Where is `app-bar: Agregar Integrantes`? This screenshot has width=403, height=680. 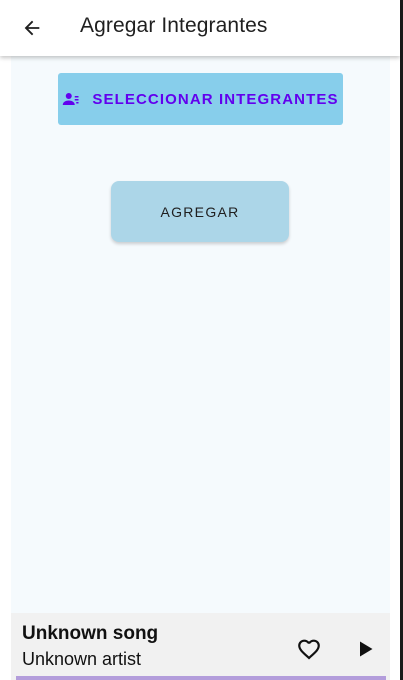
app-bar: Agregar Integrantes is located at coordinates (200, 28).